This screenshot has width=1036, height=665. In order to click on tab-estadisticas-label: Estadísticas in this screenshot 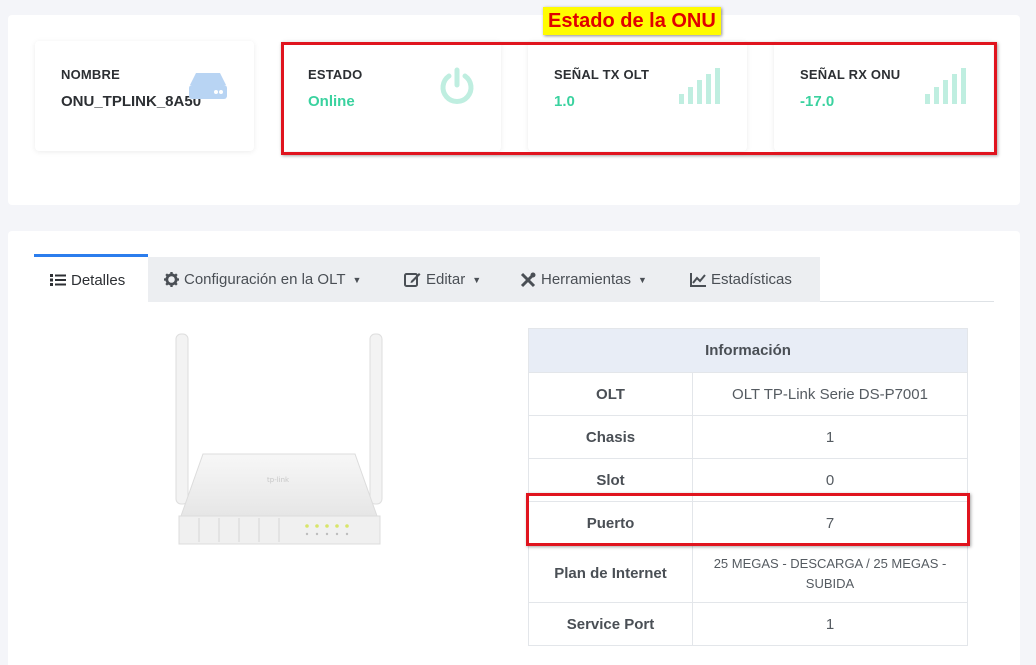, I will do `click(751, 279)`.